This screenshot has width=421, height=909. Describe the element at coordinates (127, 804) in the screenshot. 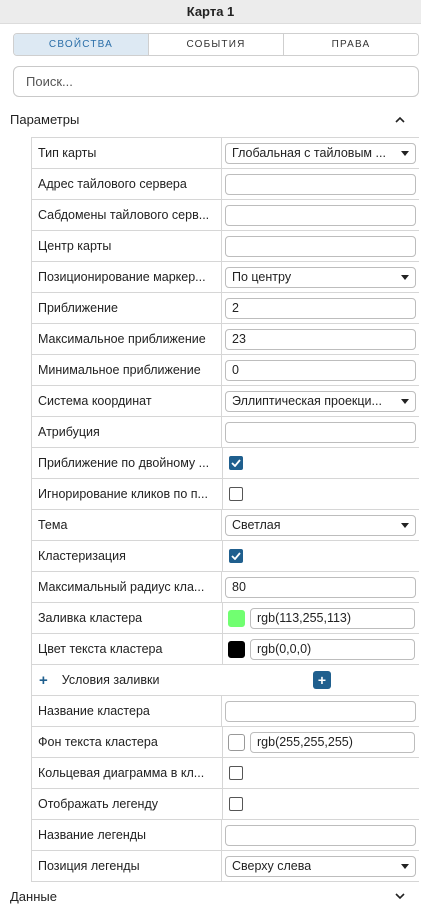

I see `prop-label: Отображать легенду` at that location.